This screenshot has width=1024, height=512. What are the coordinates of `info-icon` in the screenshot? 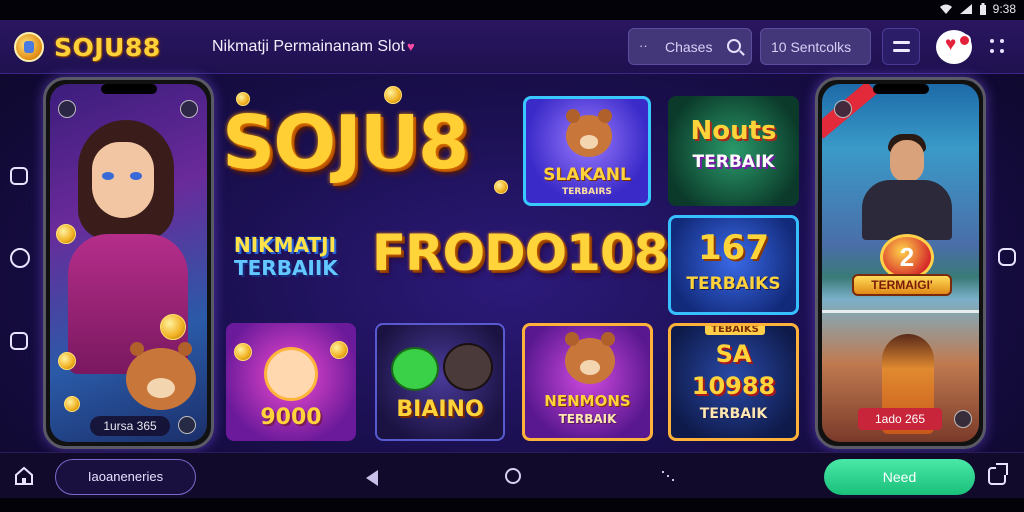 It's located at (963, 419).